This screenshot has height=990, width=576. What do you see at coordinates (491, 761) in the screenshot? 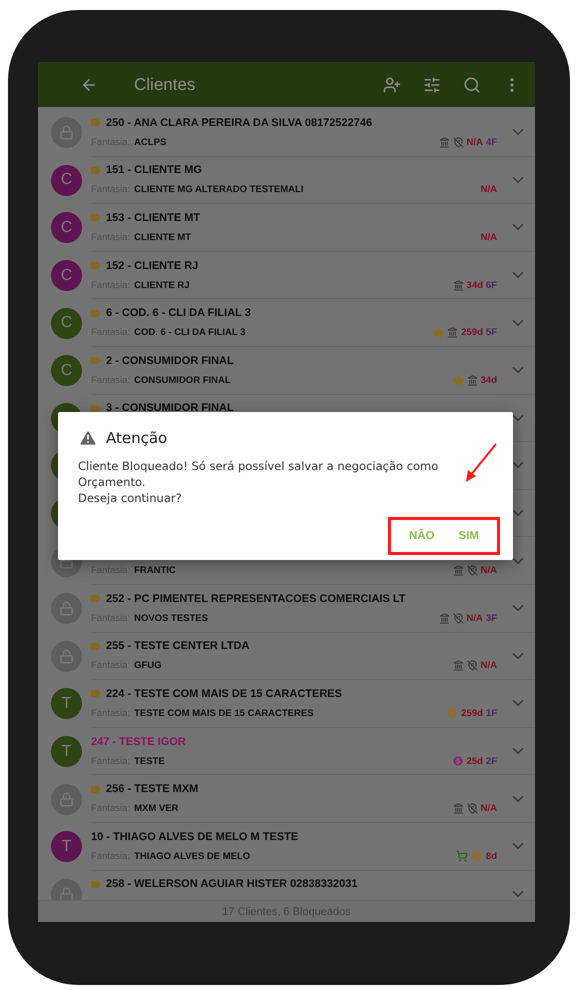
I see `count-text: 2F` at bounding box center [491, 761].